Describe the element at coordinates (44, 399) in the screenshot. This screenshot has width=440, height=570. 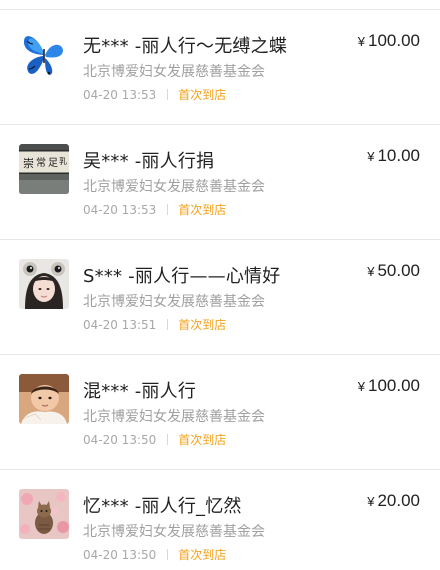
I see `baby-avatar-icon` at that location.